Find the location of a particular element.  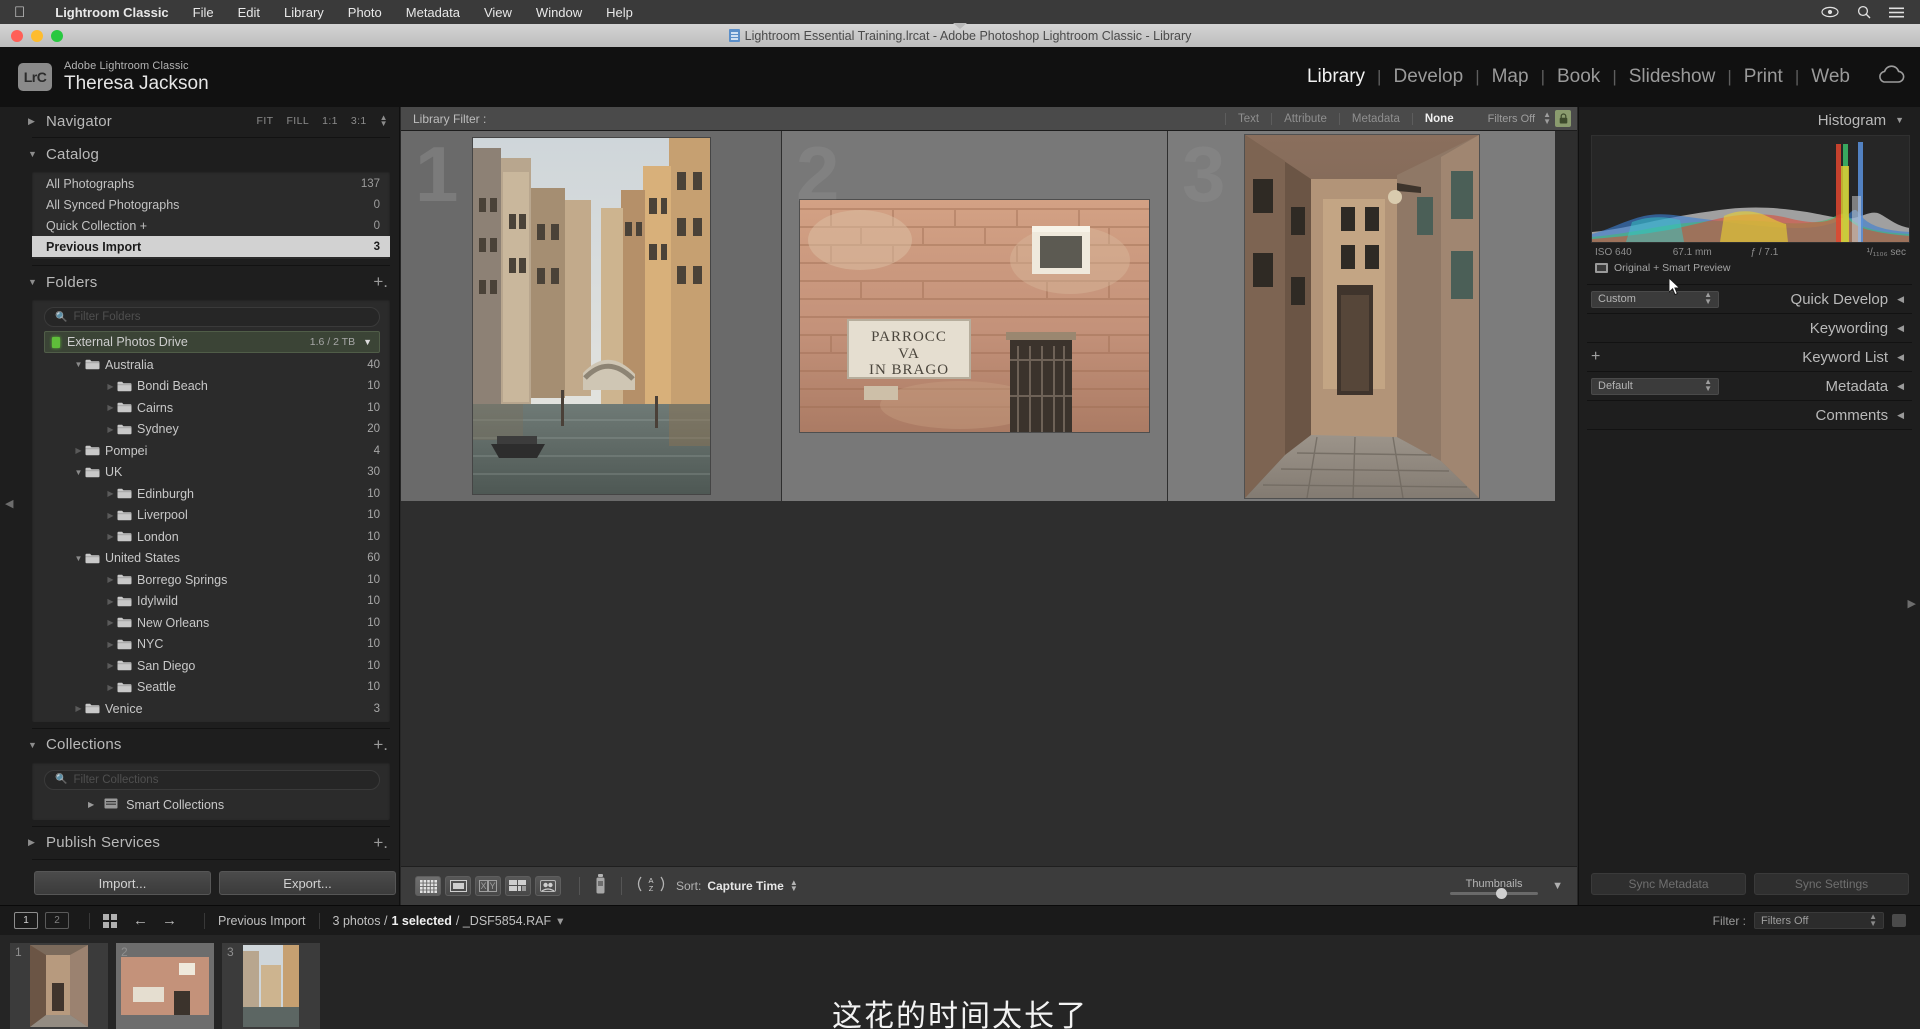

metadata-preset-select: Default ▲ ▼ is located at coordinates (1655, 386).